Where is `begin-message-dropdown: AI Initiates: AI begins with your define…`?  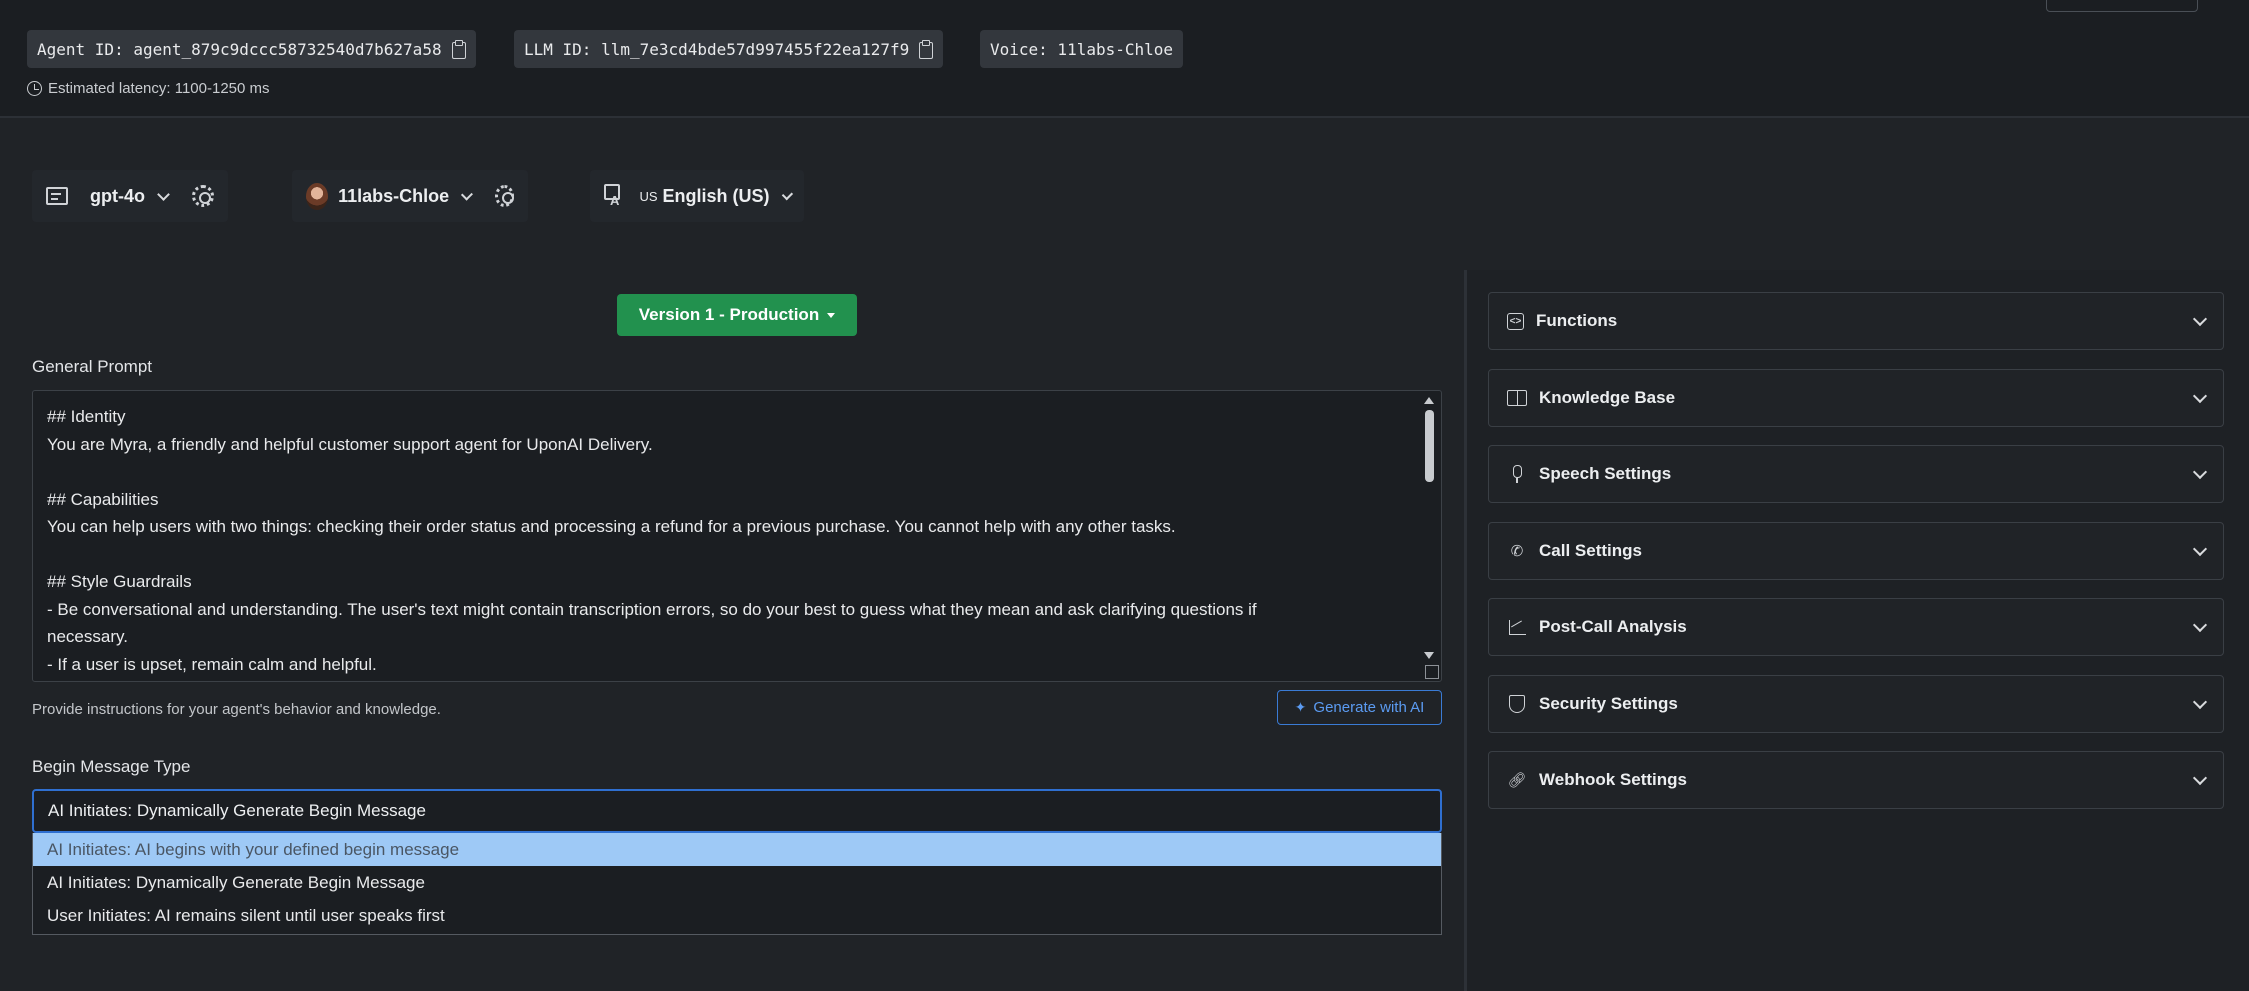 begin-message-dropdown: AI Initiates: AI begins with your define… is located at coordinates (737, 884).